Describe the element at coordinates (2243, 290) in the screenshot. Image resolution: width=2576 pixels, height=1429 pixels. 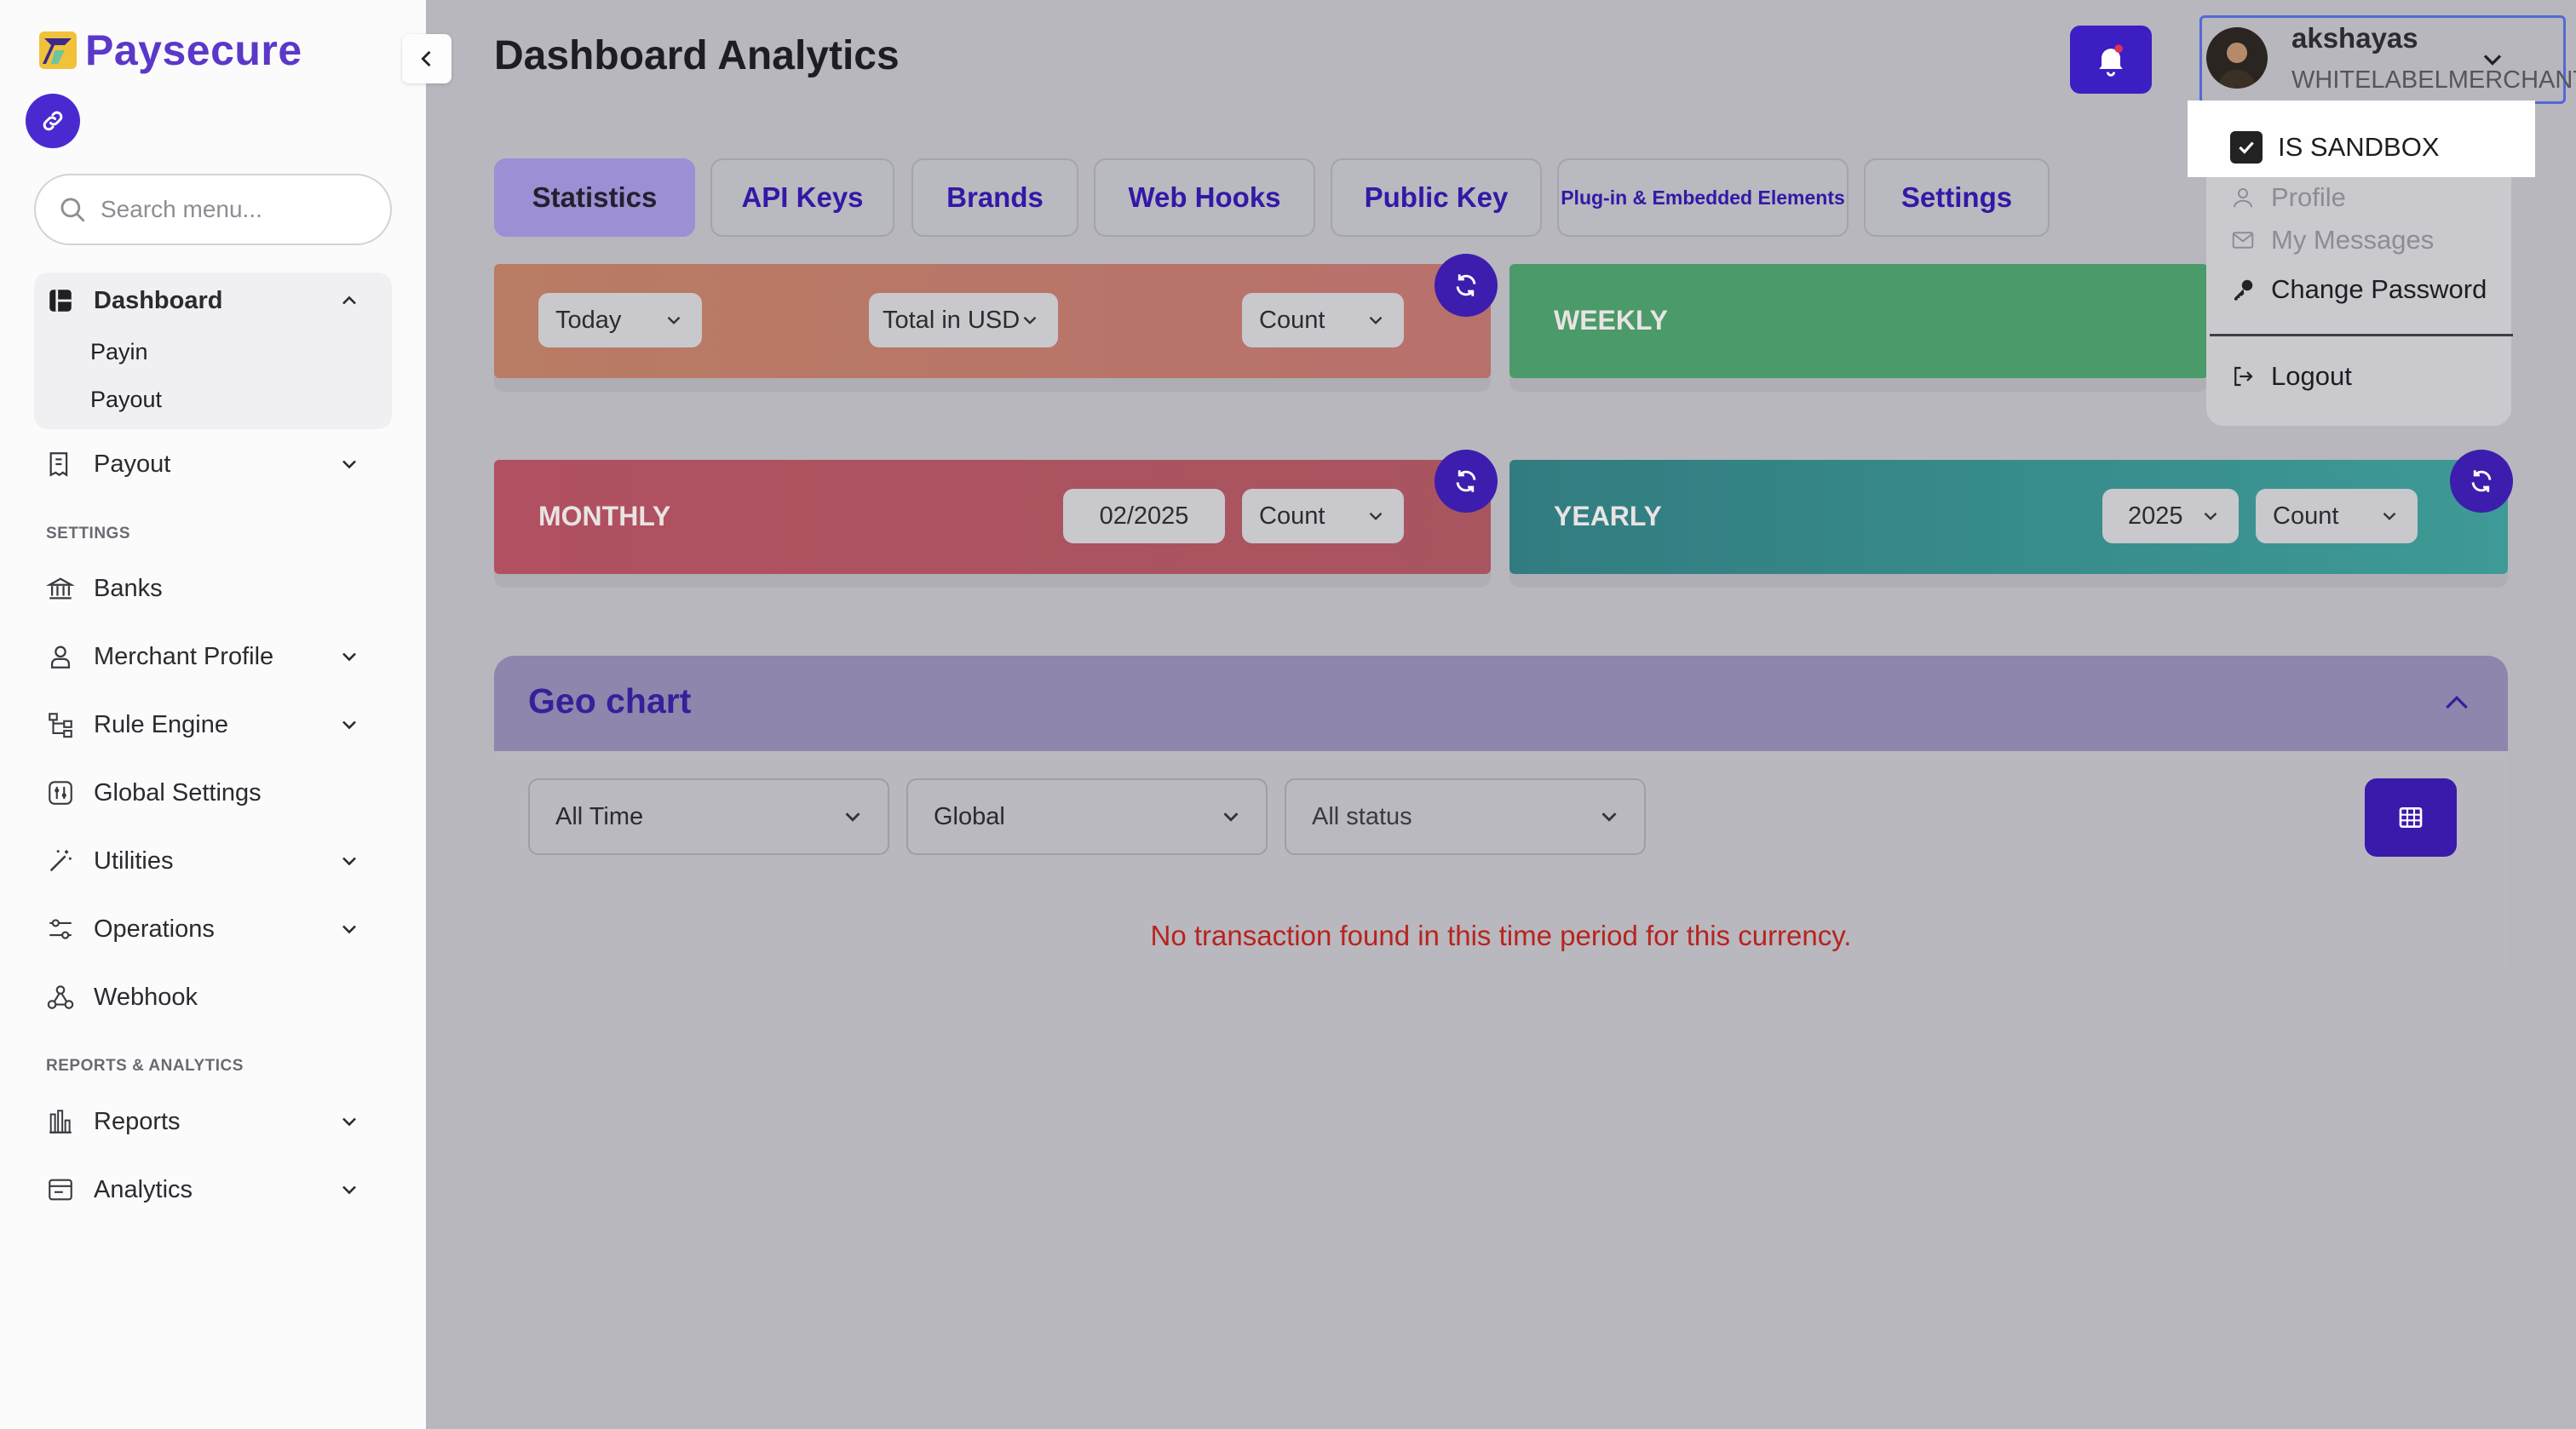
I see `key-icon` at that location.